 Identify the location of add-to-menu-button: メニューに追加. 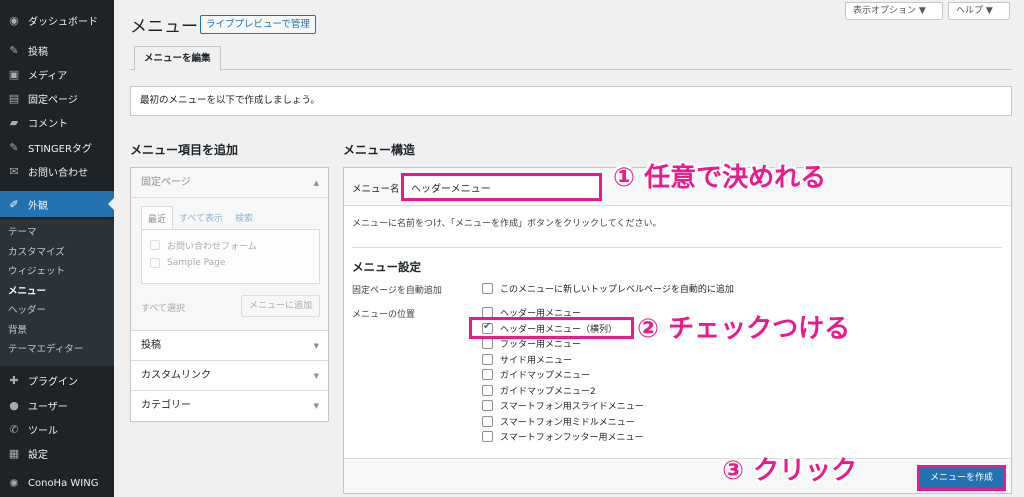
(280, 306).